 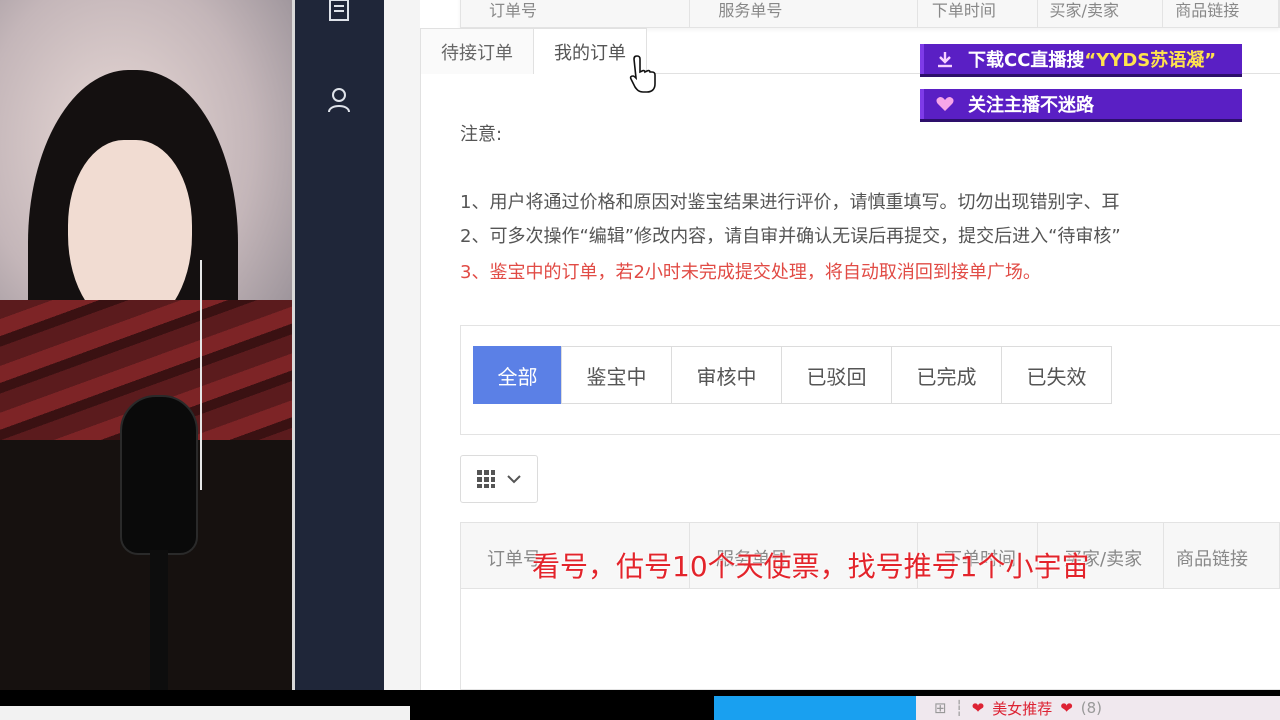 What do you see at coordinates (486, 479) in the screenshot?
I see `grid-icon` at bounding box center [486, 479].